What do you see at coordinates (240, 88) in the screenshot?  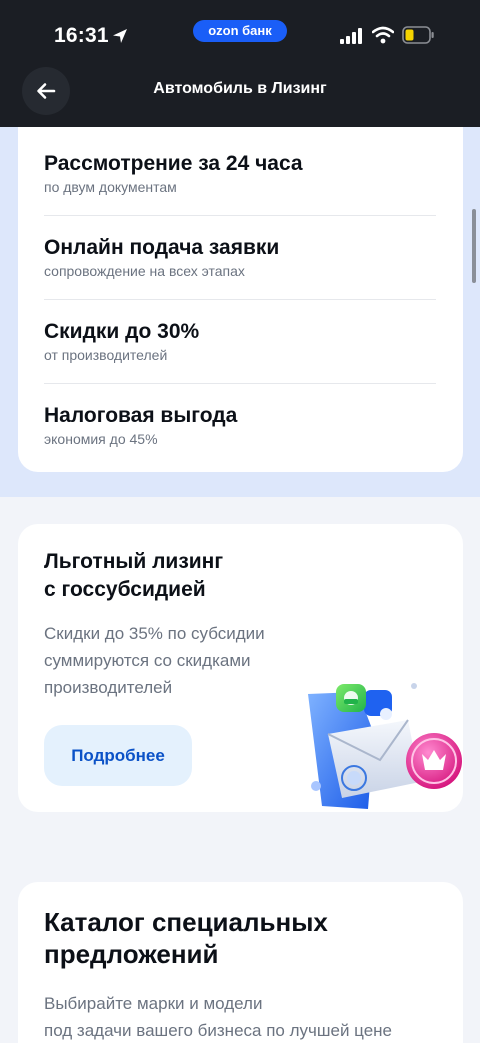 I see `page-title: Автомобиль в Лизинг` at bounding box center [240, 88].